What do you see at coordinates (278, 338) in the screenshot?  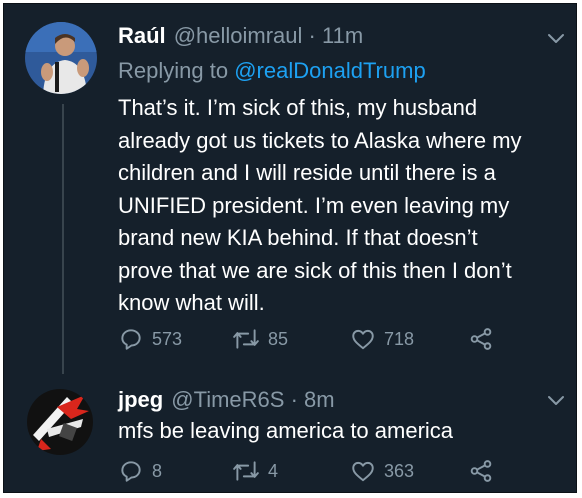 I see `retweet-count: 85` at bounding box center [278, 338].